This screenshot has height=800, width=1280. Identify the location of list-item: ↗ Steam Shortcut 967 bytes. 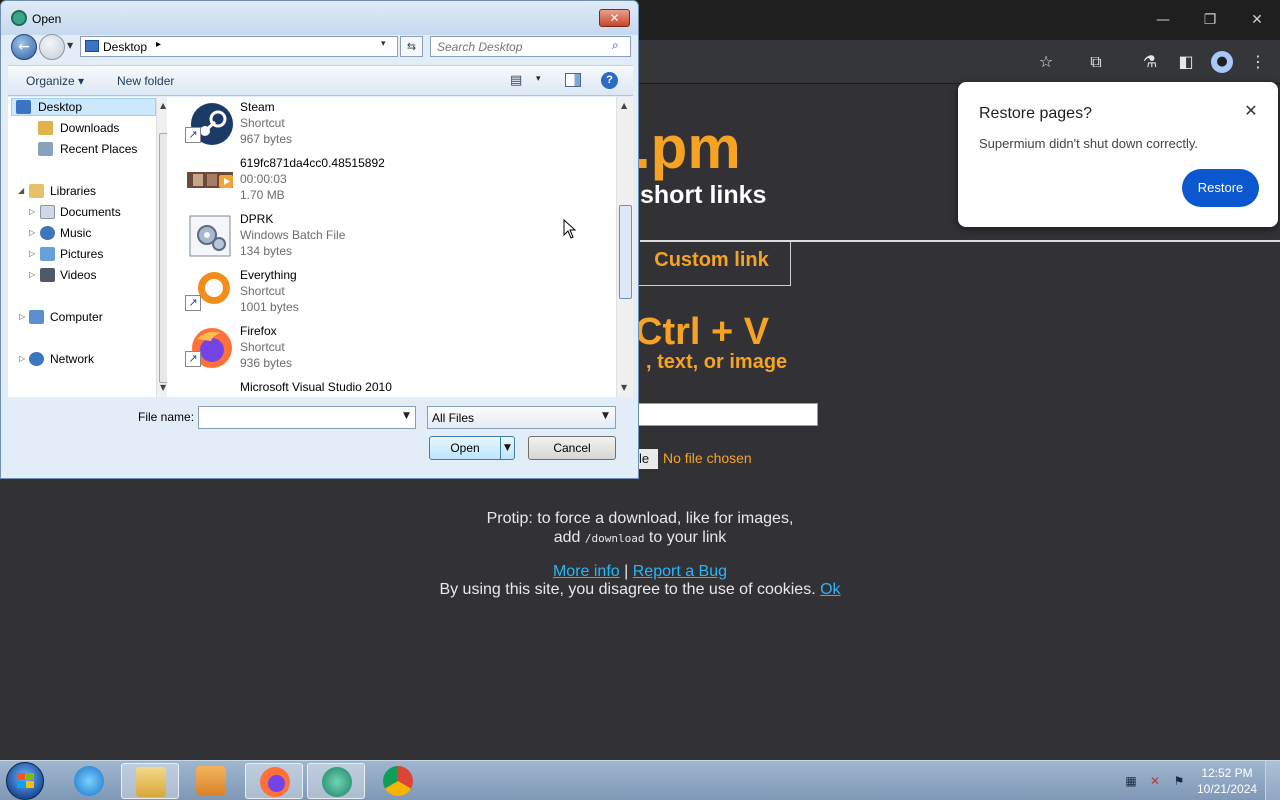
(395, 125).